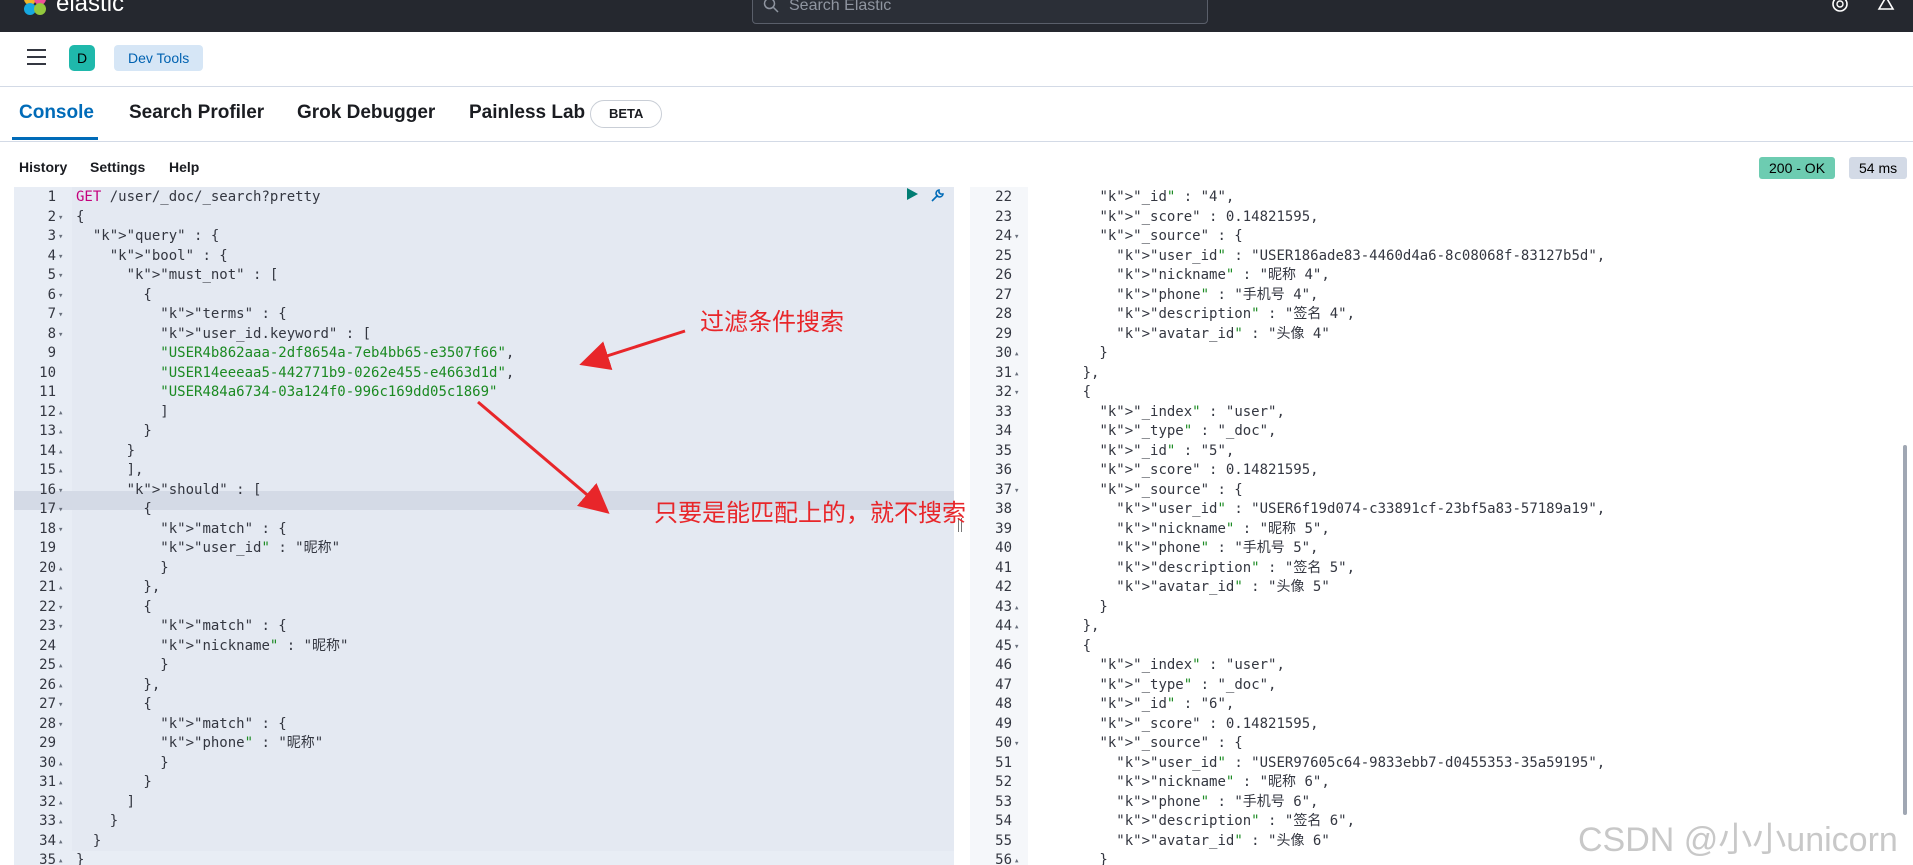 This screenshot has height=865, width=1913. Describe the element at coordinates (51, 294) in the screenshot. I see `line-number: 6` at that location.